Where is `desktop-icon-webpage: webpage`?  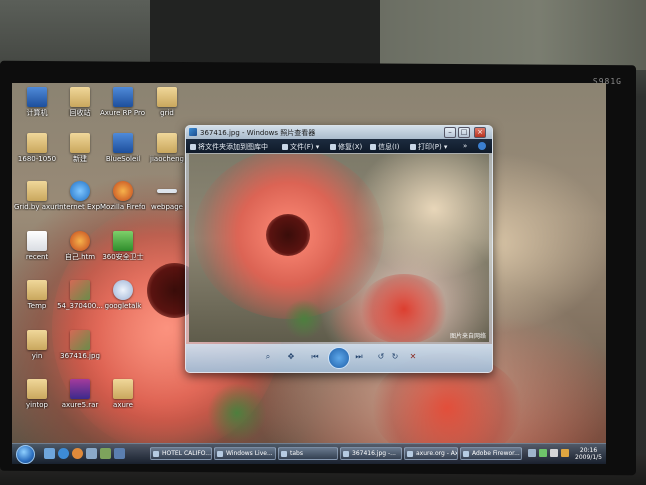
desktop-icon-webpage: webpage is located at coordinates (167, 196).